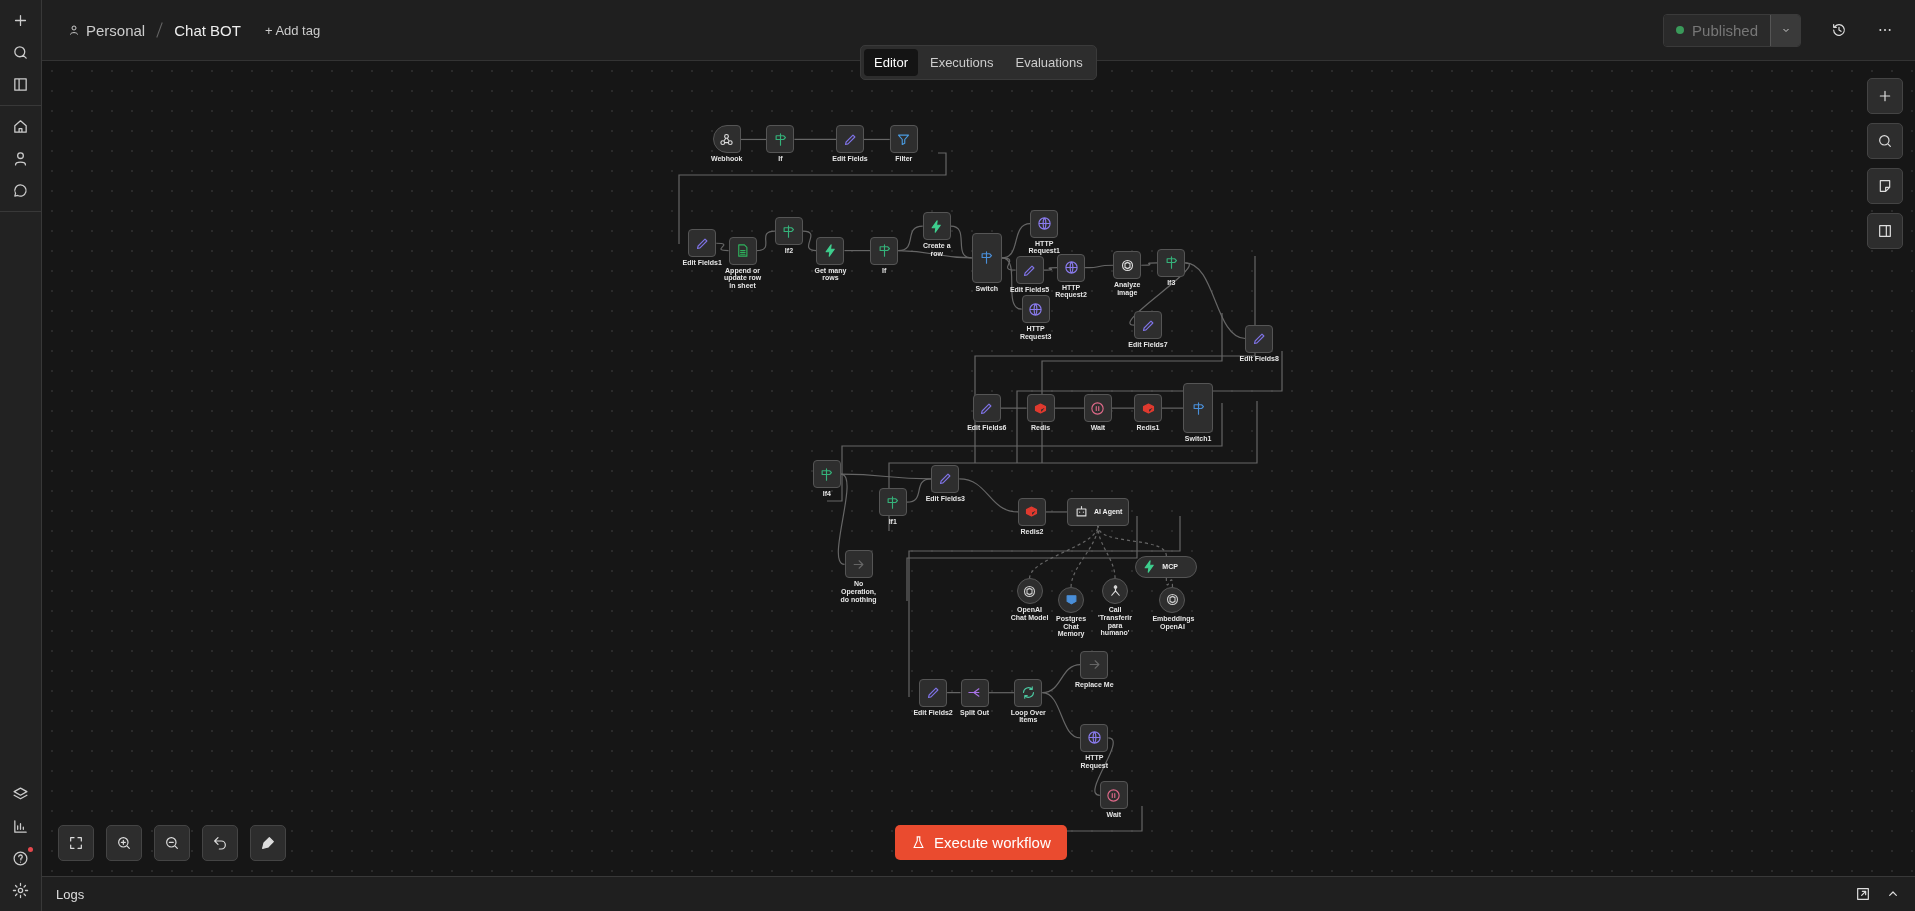  Describe the element at coordinates (207, 30) in the screenshot. I see `workflow-name: Chat BOT` at that location.